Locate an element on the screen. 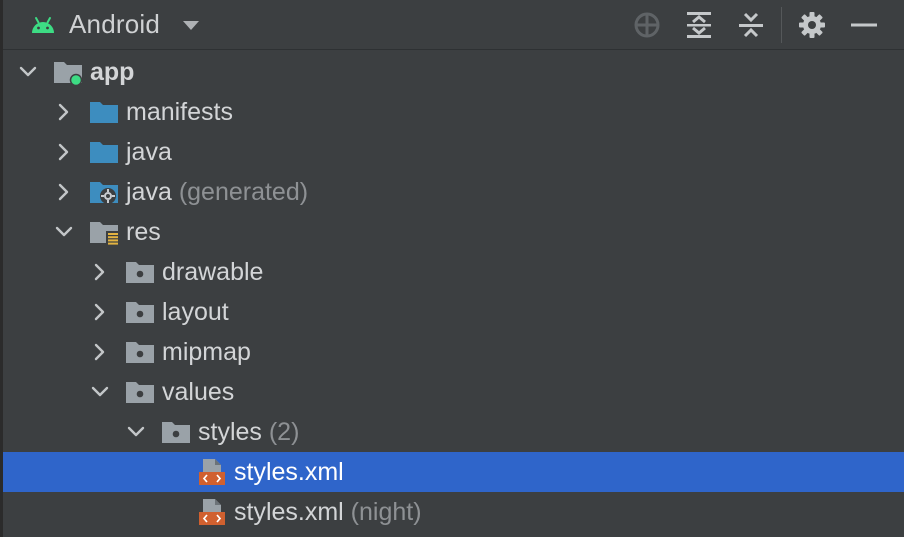  tree-node-name: res is located at coordinates (143, 232).